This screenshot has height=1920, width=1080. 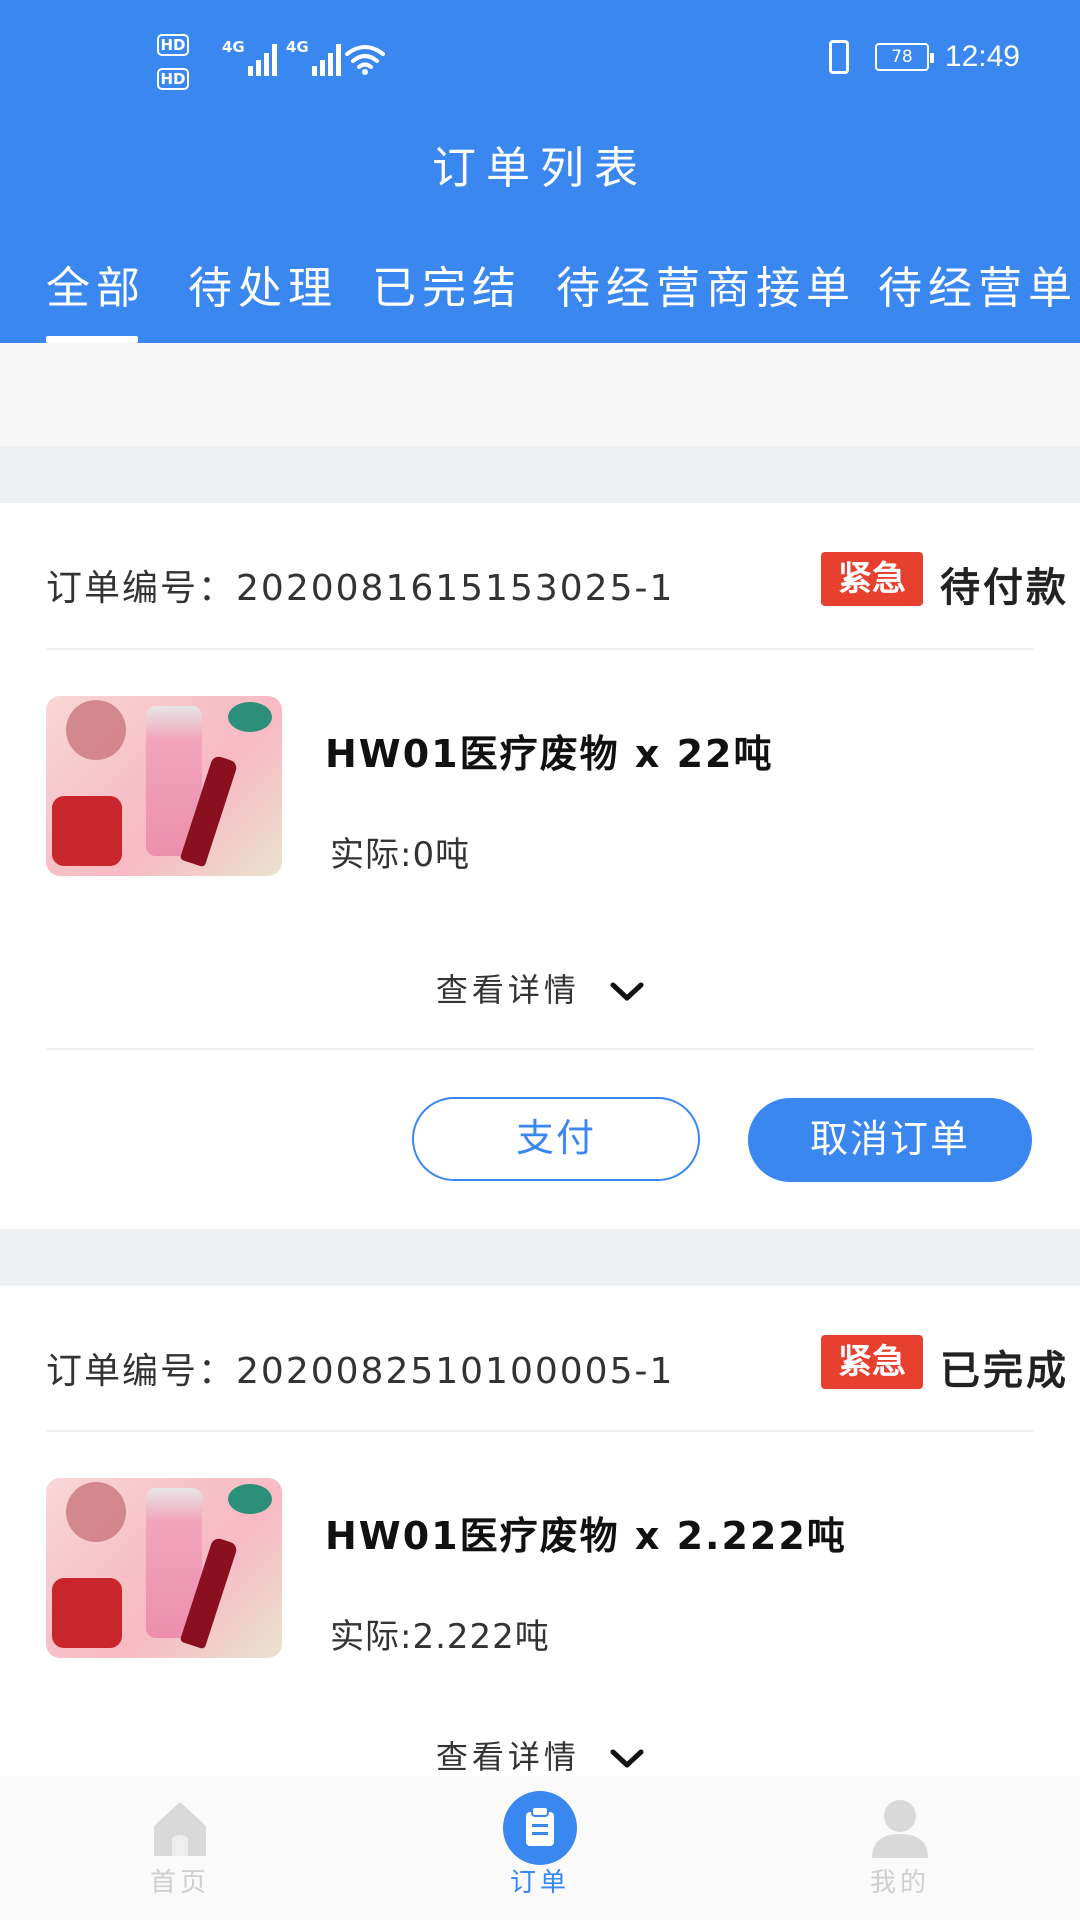 What do you see at coordinates (1004, 588) in the screenshot?
I see `order-status: 待付款` at bounding box center [1004, 588].